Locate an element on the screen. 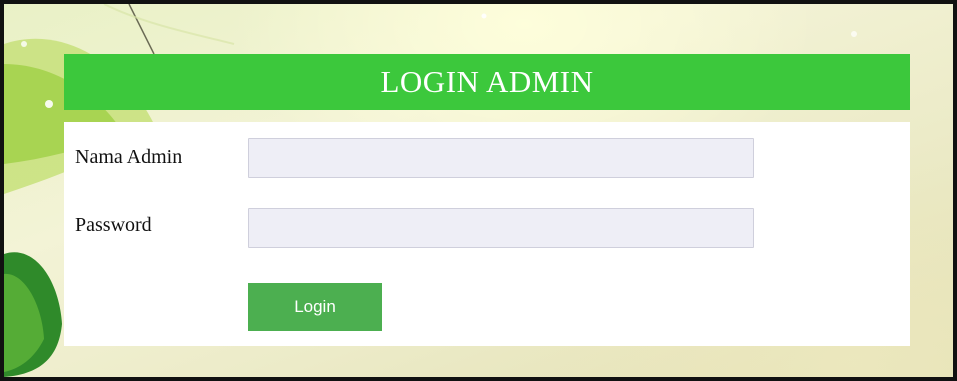 This screenshot has height=381, width=957. page-title: LOGIN ADMIN is located at coordinates (487, 81).